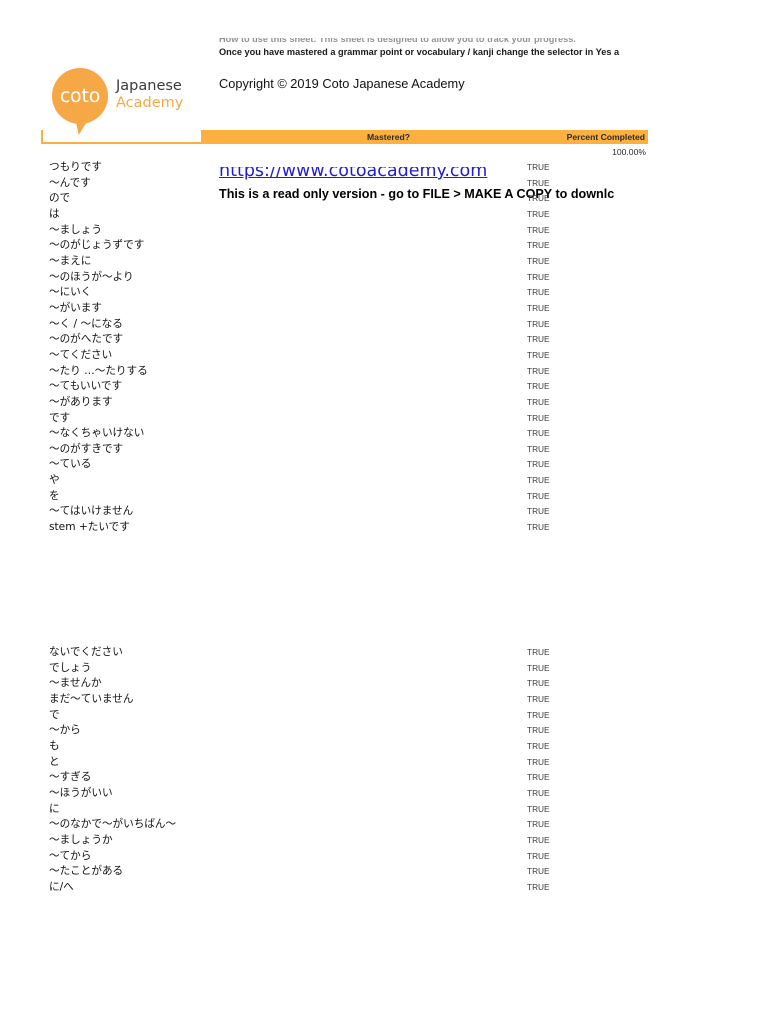 This screenshot has width=768, height=1024. Describe the element at coordinates (54, 213) in the screenshot. I see `grammar-point-label: は` at that location.